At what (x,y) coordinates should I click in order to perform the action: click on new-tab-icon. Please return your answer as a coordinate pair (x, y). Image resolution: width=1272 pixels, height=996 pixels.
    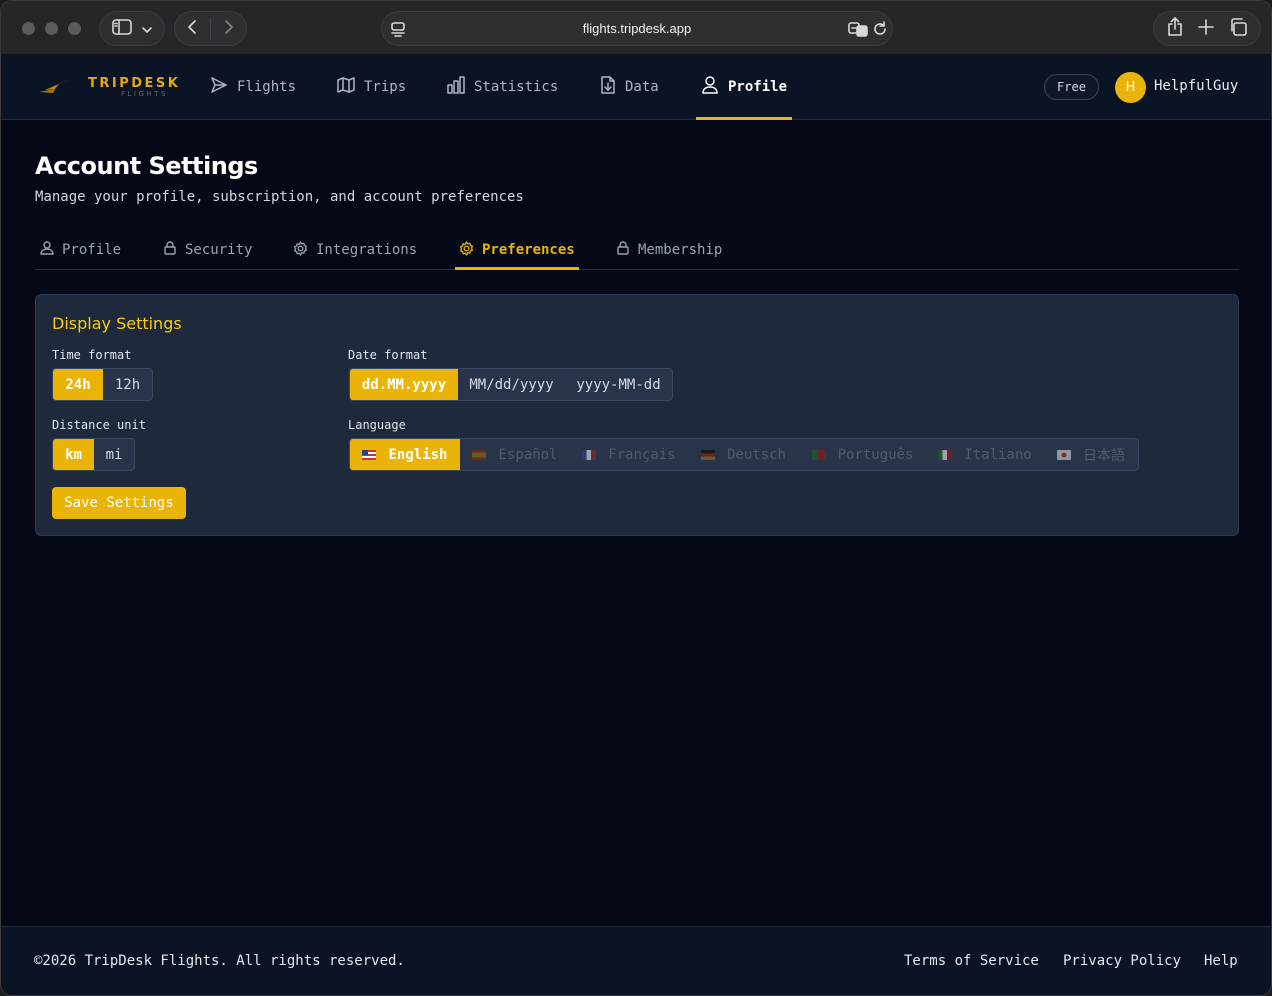
    Looking at the image, I should click on (1206, 28).